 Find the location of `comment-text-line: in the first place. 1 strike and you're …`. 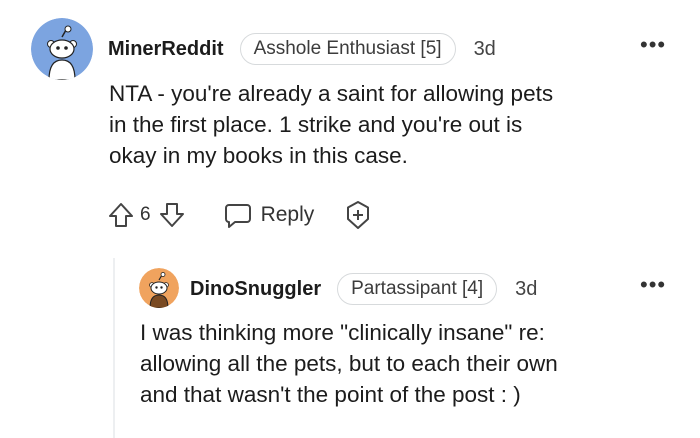

comment-text-line: in the first place. 1 strike and you're … is located at coordinates (316, 124).